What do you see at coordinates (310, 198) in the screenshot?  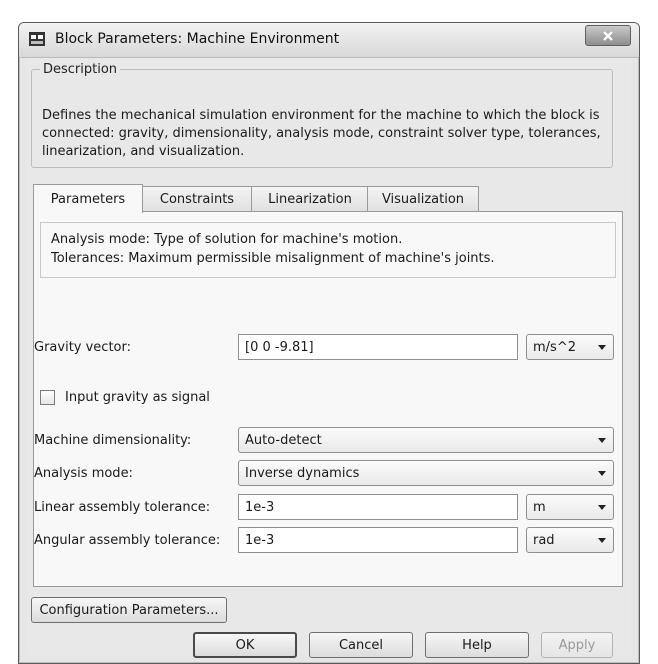 I see `tab-linearization: Linearization` at bounding box center [310, 198].